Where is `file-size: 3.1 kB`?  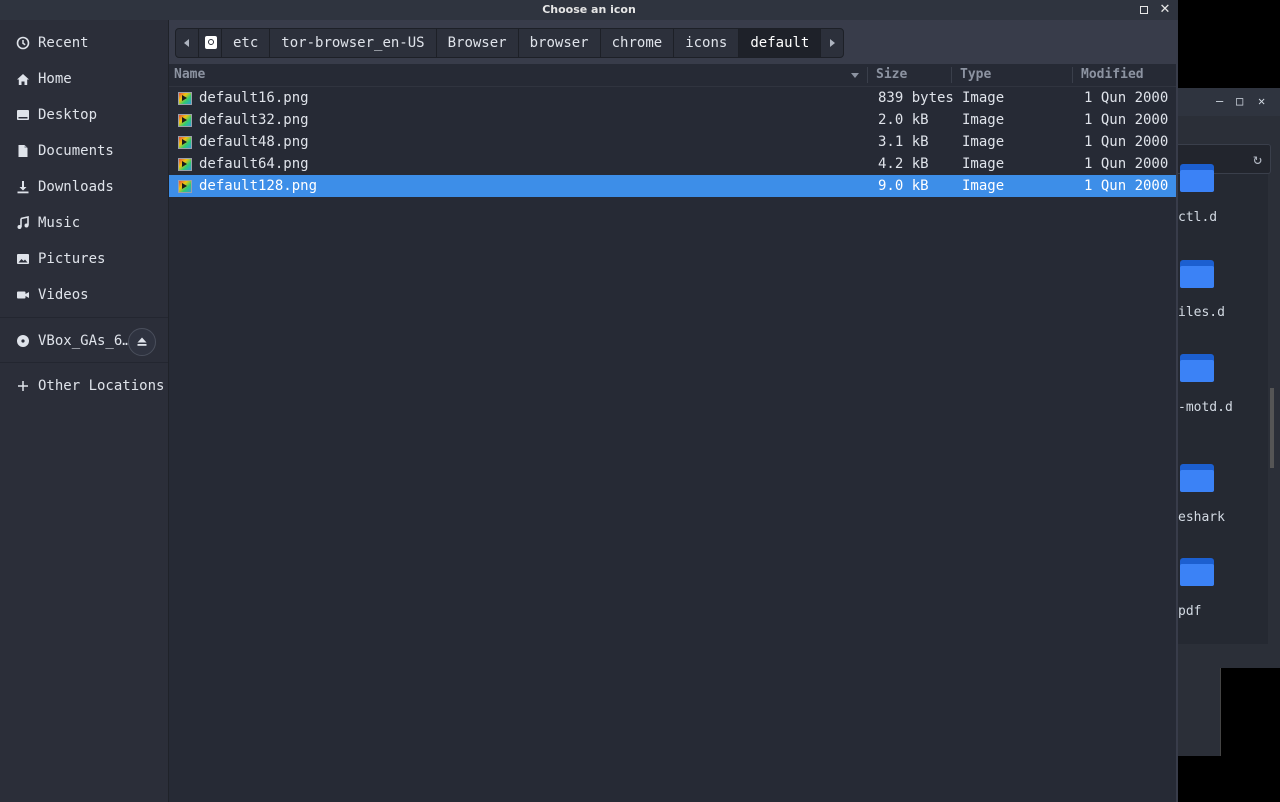
file-size: 3.1 kB is located at coordinates (903, 142).